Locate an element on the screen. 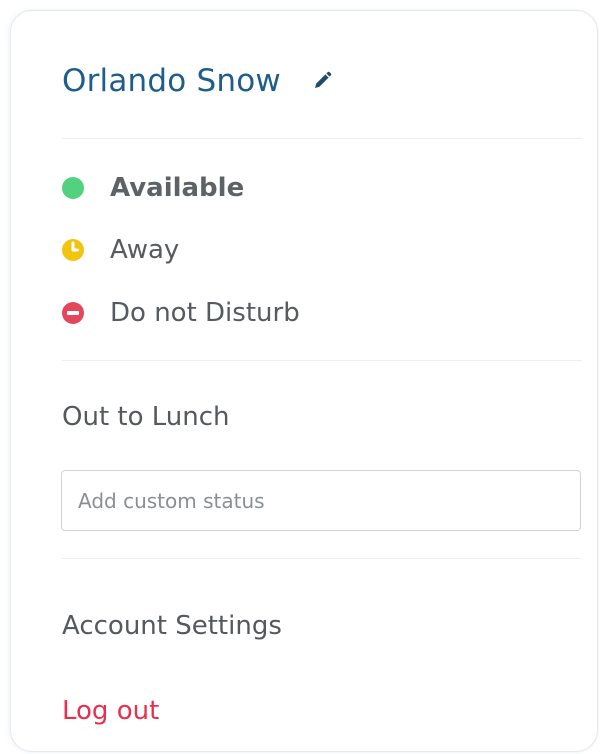  away-clock-icon is located at coordinates (73, 250).